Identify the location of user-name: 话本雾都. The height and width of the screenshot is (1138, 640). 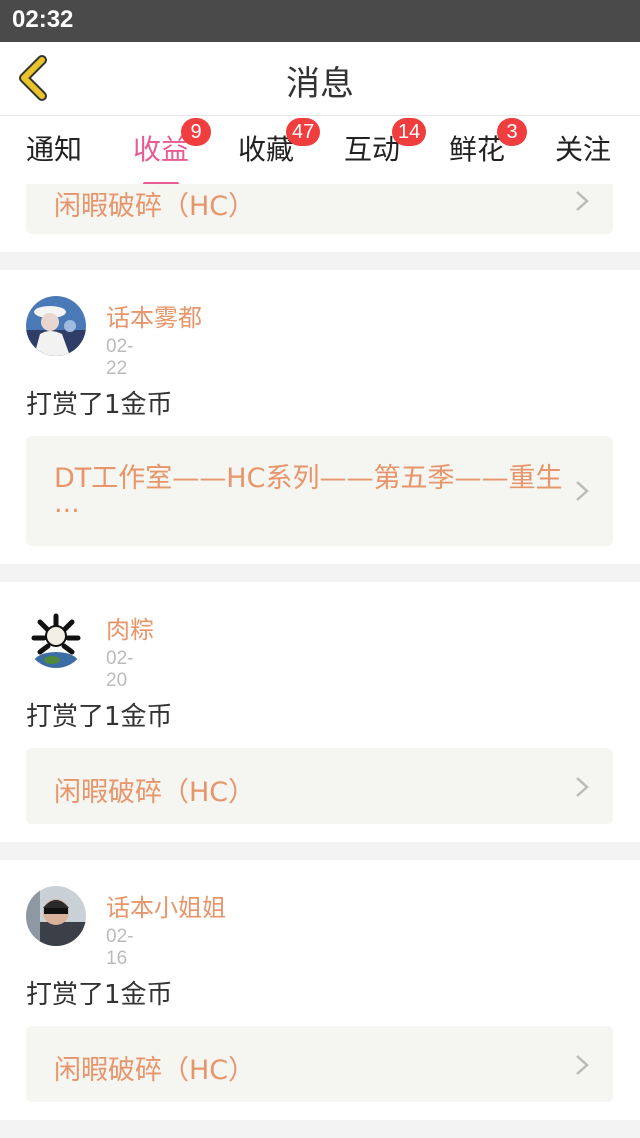
(154, 315).